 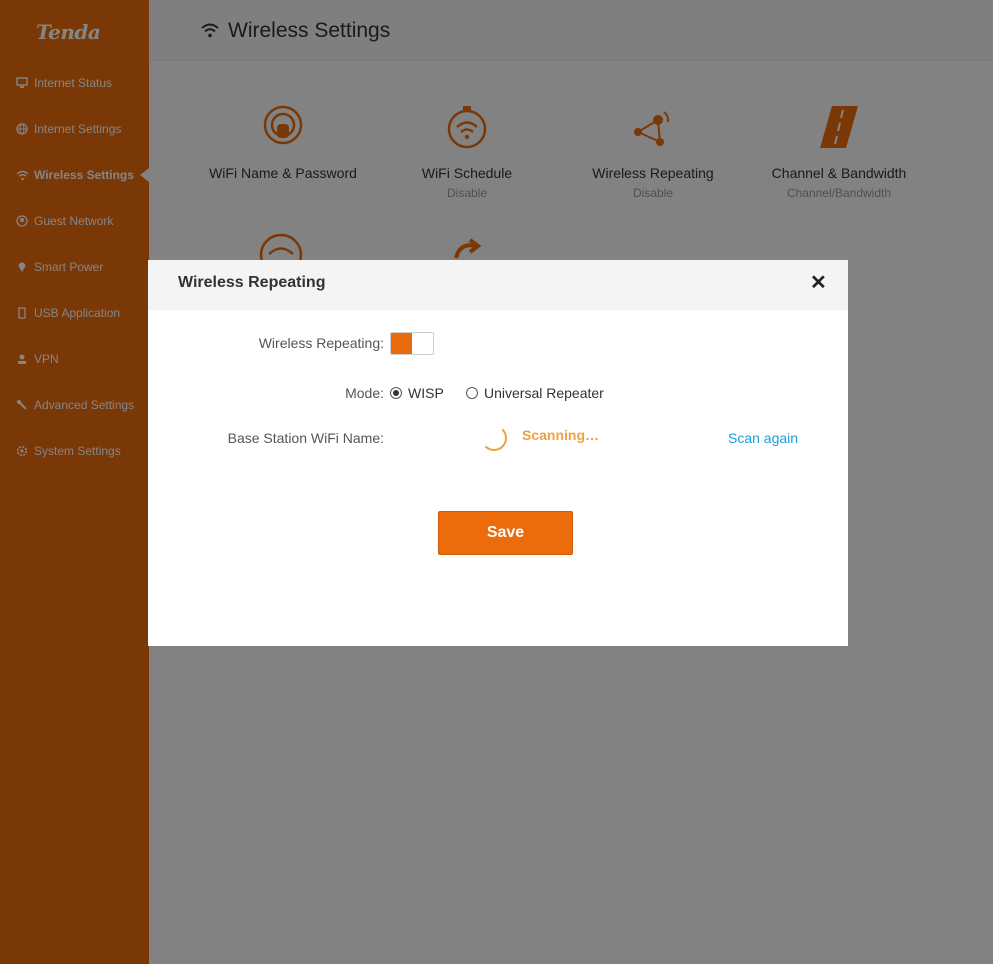 I want to click on mode-label: Mode:, so click(x=364, y=393).